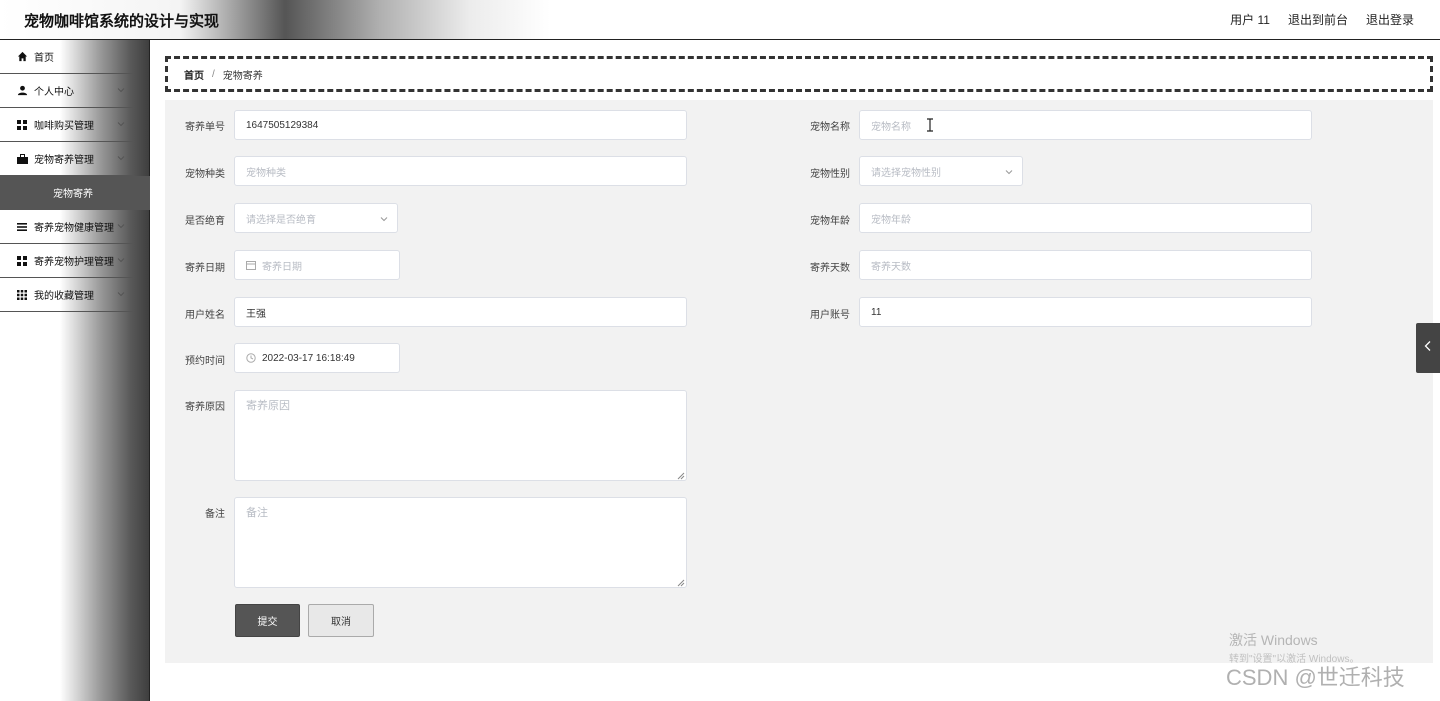 The height and width of the screenshot is (701, 1440). Describe the element at coordinates (1250, 19) in the screenshot. I see `current-user-label: 用户 11` at that location.